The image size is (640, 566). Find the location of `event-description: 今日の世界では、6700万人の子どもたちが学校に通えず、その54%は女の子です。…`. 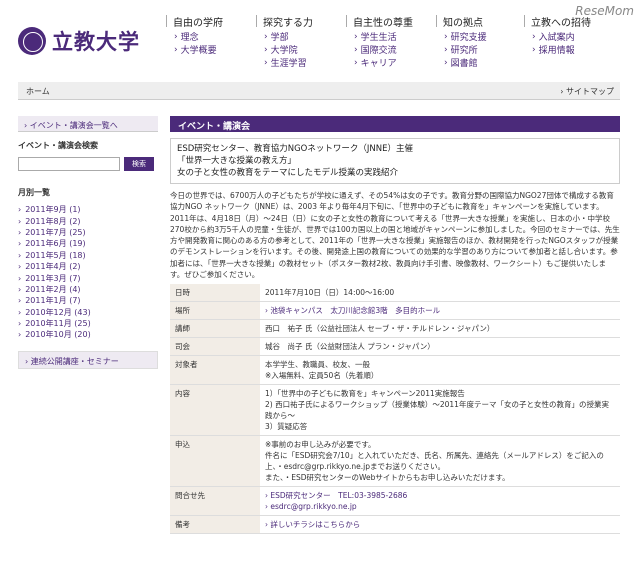

event-description: 今日の世界では、6700万人の子どもたちが学校に通えず、その54%は女の子です。… is located at coordinates (395, 235).